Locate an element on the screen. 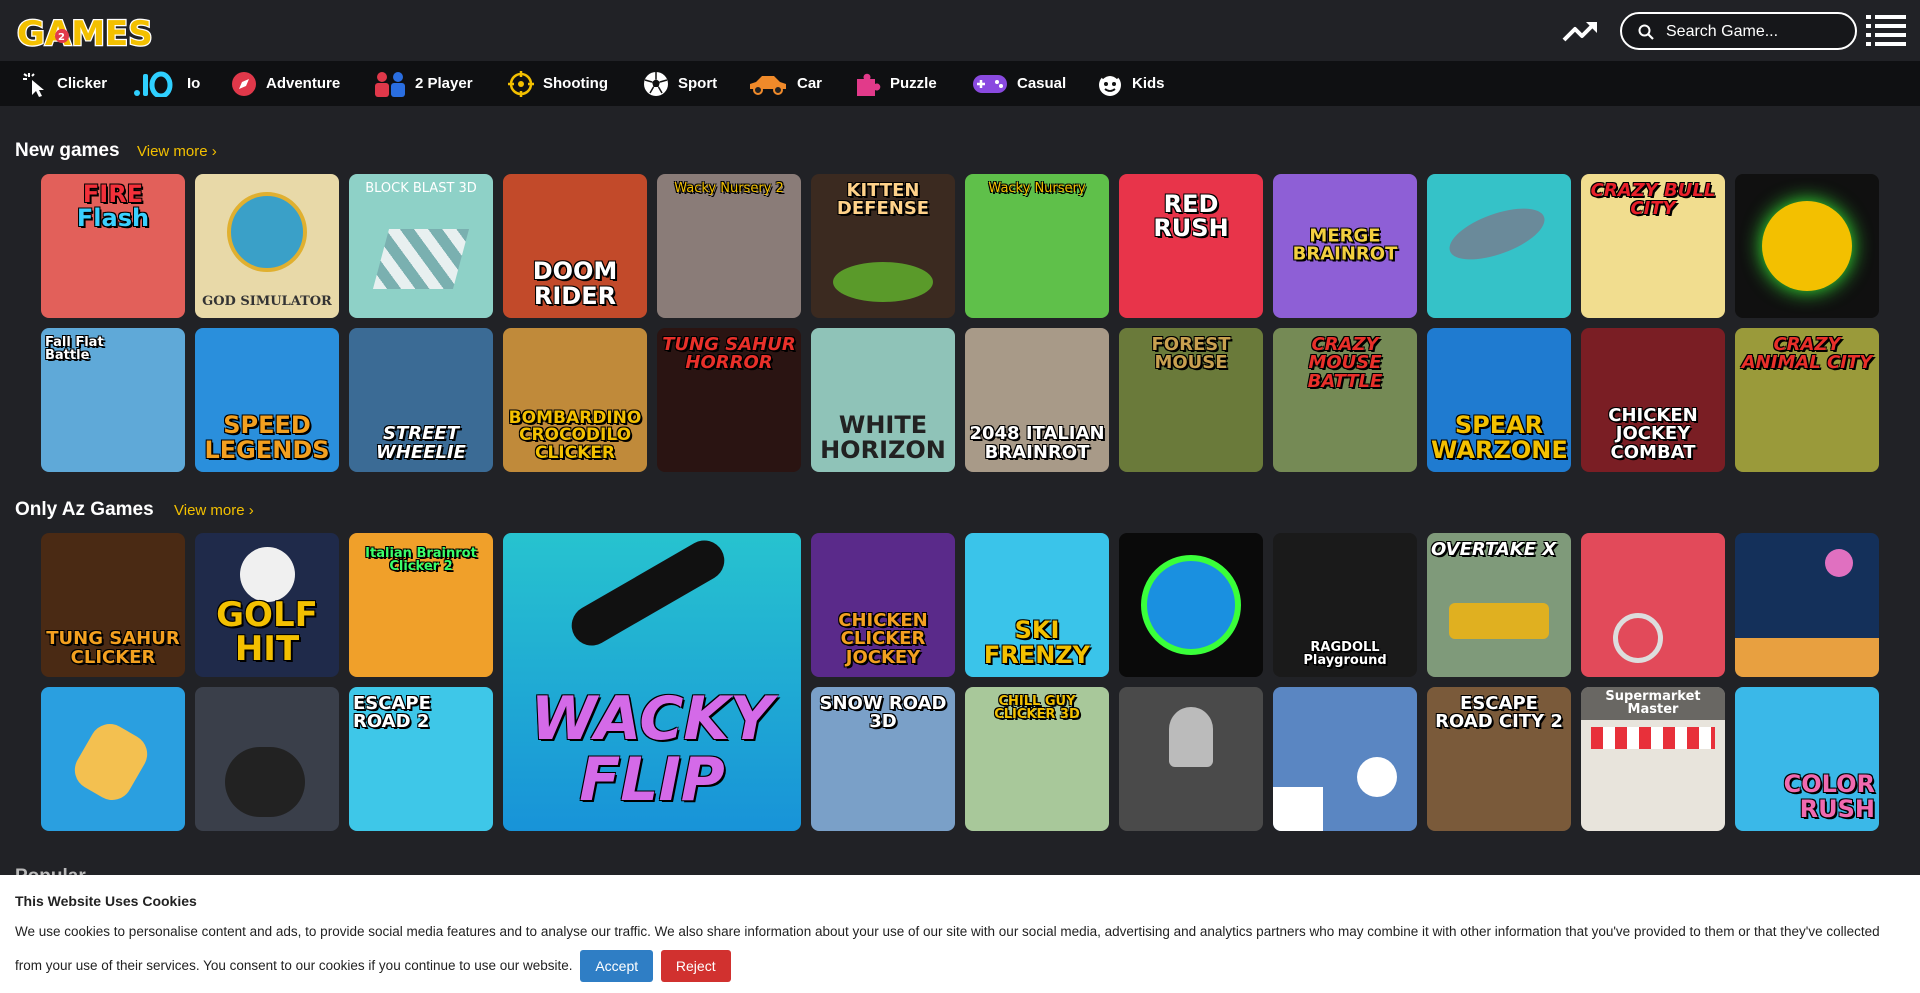 The width and height of the screenshot is (1920, 993). game-title: GOLF HIT is located at coordinates (267, 632).